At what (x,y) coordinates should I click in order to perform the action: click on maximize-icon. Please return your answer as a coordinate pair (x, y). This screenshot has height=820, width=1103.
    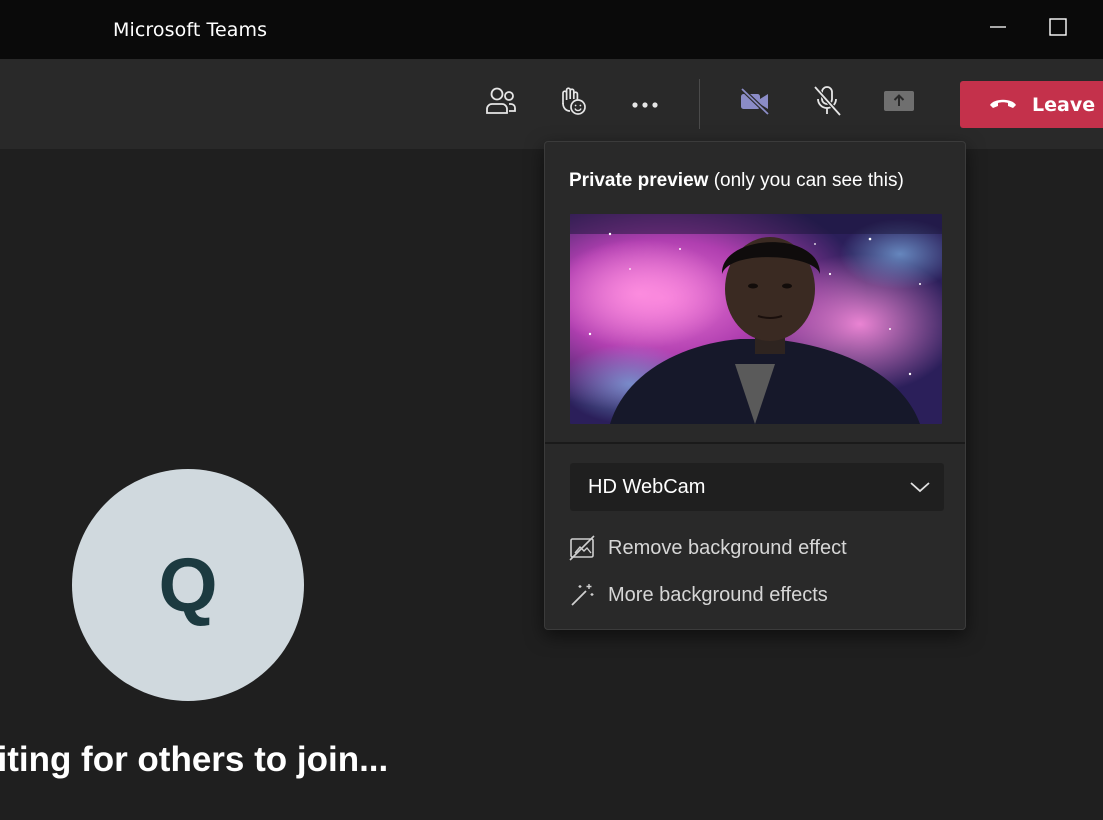
    Looking at the image, I should click on (1058, 29).